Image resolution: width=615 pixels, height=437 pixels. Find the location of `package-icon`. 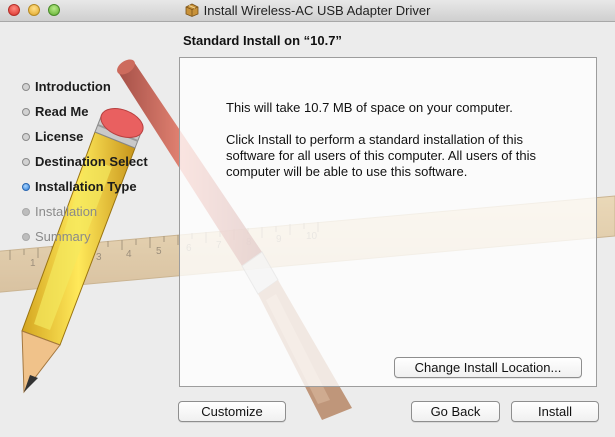

package-icon is located at coordinates (191, 10).